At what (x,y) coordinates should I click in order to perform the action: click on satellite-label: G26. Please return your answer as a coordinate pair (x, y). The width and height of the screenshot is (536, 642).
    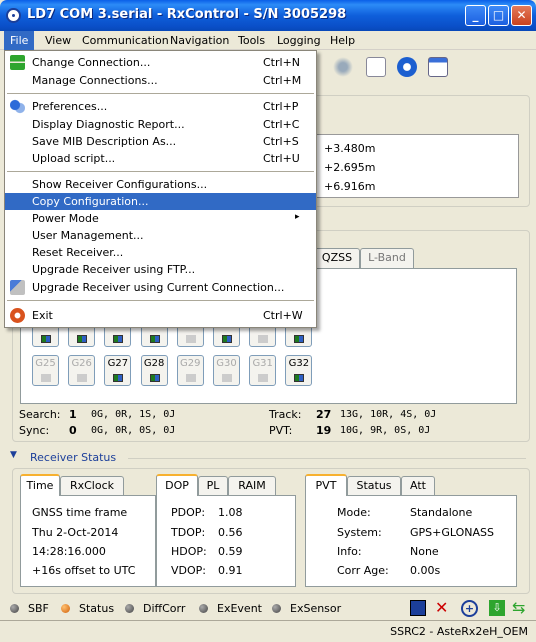
    Looking at the image, I should click on (81, 363).